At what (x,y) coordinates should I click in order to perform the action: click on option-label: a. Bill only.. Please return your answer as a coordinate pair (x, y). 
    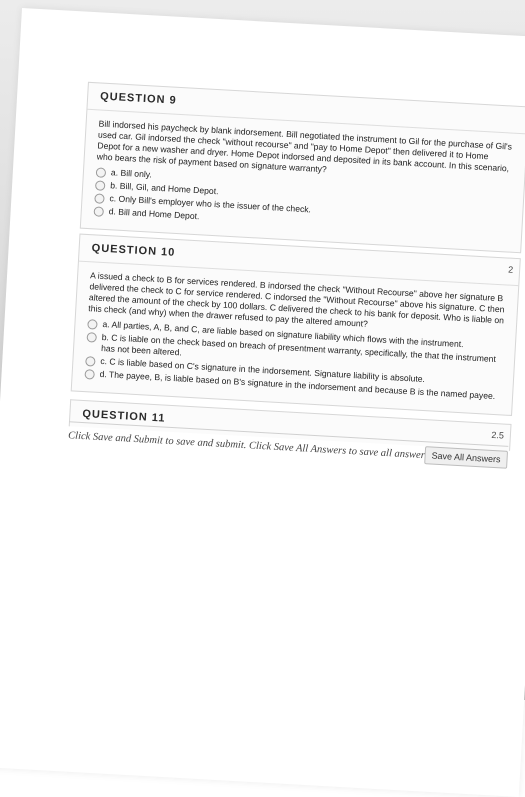
    Looking at the image, I should click on (131, 173).